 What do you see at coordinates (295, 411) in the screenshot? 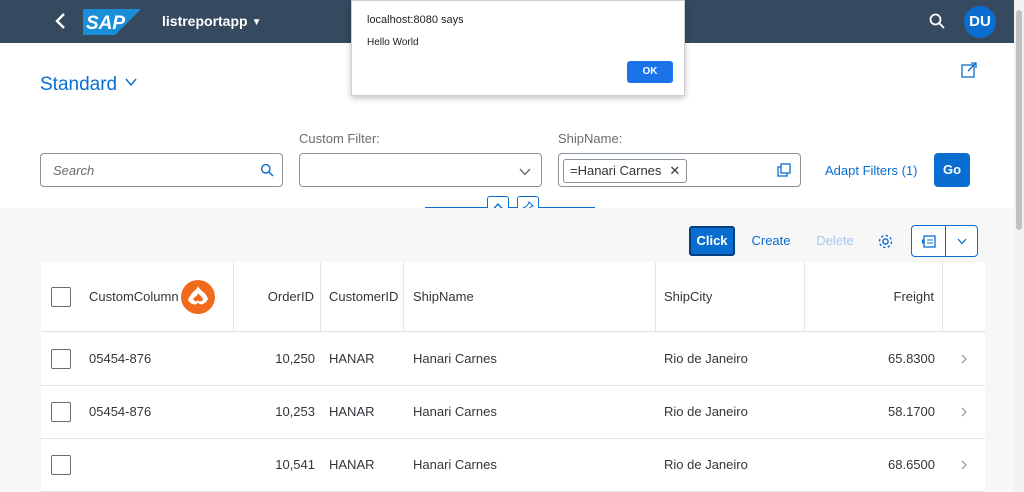
I see `cell-orderid: 10,253` at bounding box center [295, 411].